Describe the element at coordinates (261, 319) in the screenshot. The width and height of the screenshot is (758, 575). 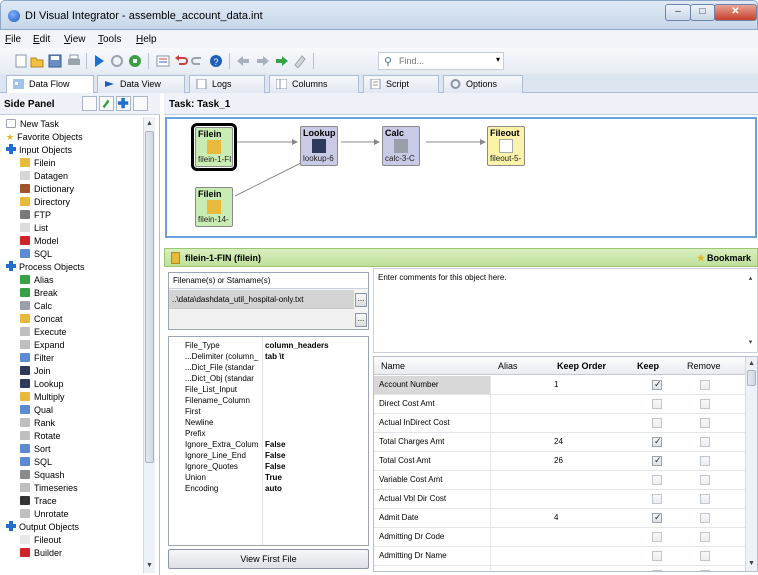
I see `filename-empty-row` at that location.